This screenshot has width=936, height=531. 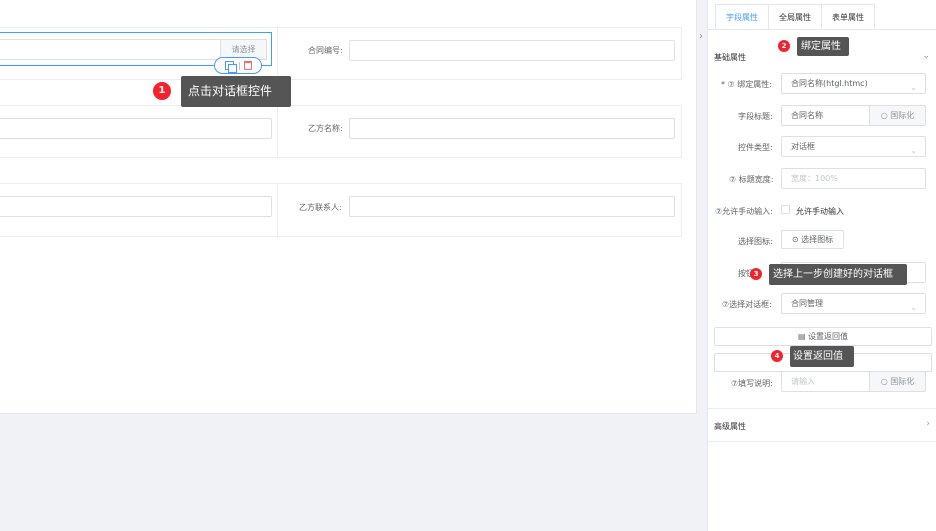 I want to click on form-row-2: 乙方名称:, so click(x=341, y=131).